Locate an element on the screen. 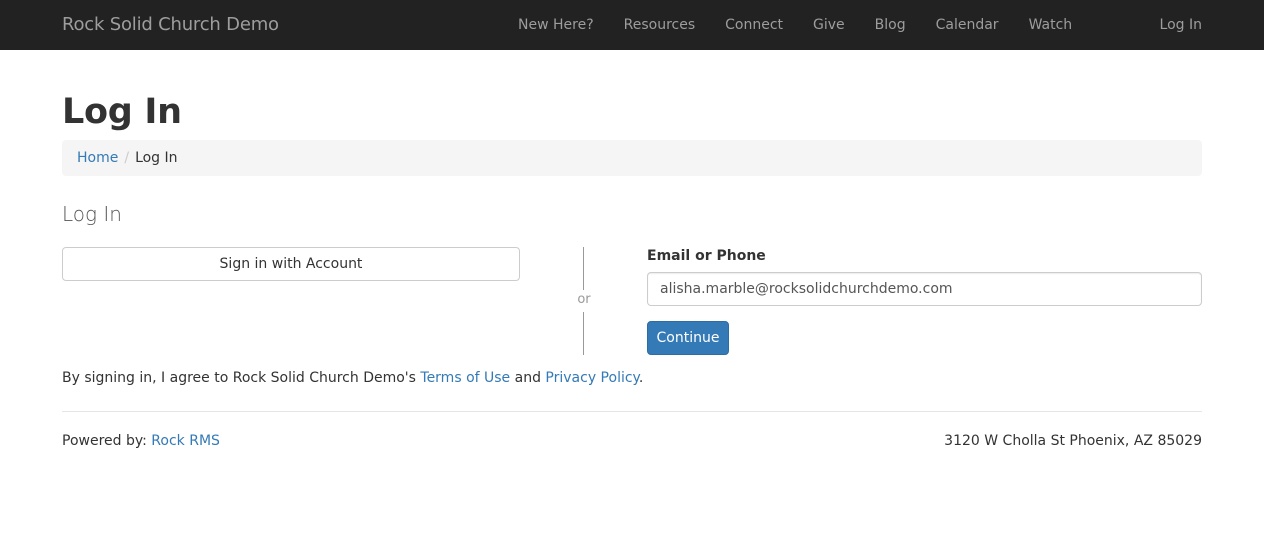  church-address: 3120 W Cholla St Phoenix, AZ 85029 is located at coordinates (1073, 441).